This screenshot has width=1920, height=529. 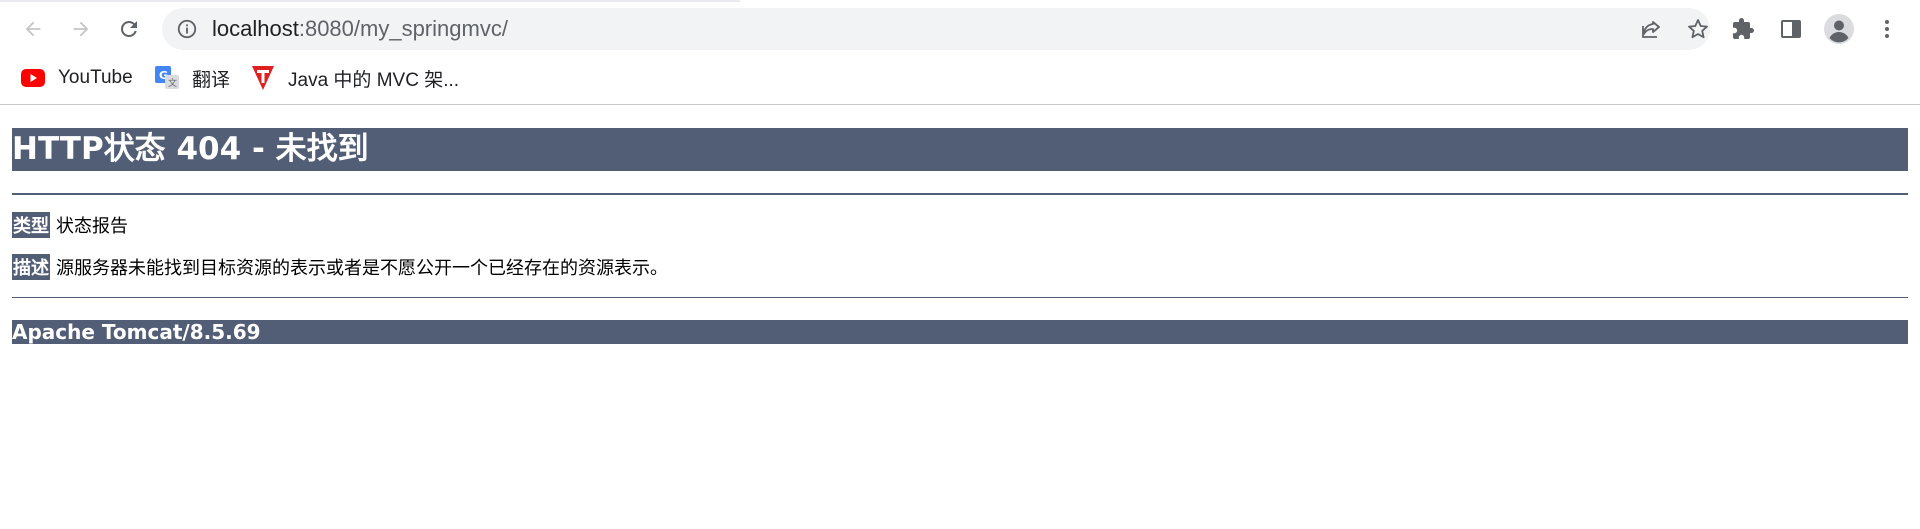 I want to click on url-host: localhost, so click(x=255, y=28).